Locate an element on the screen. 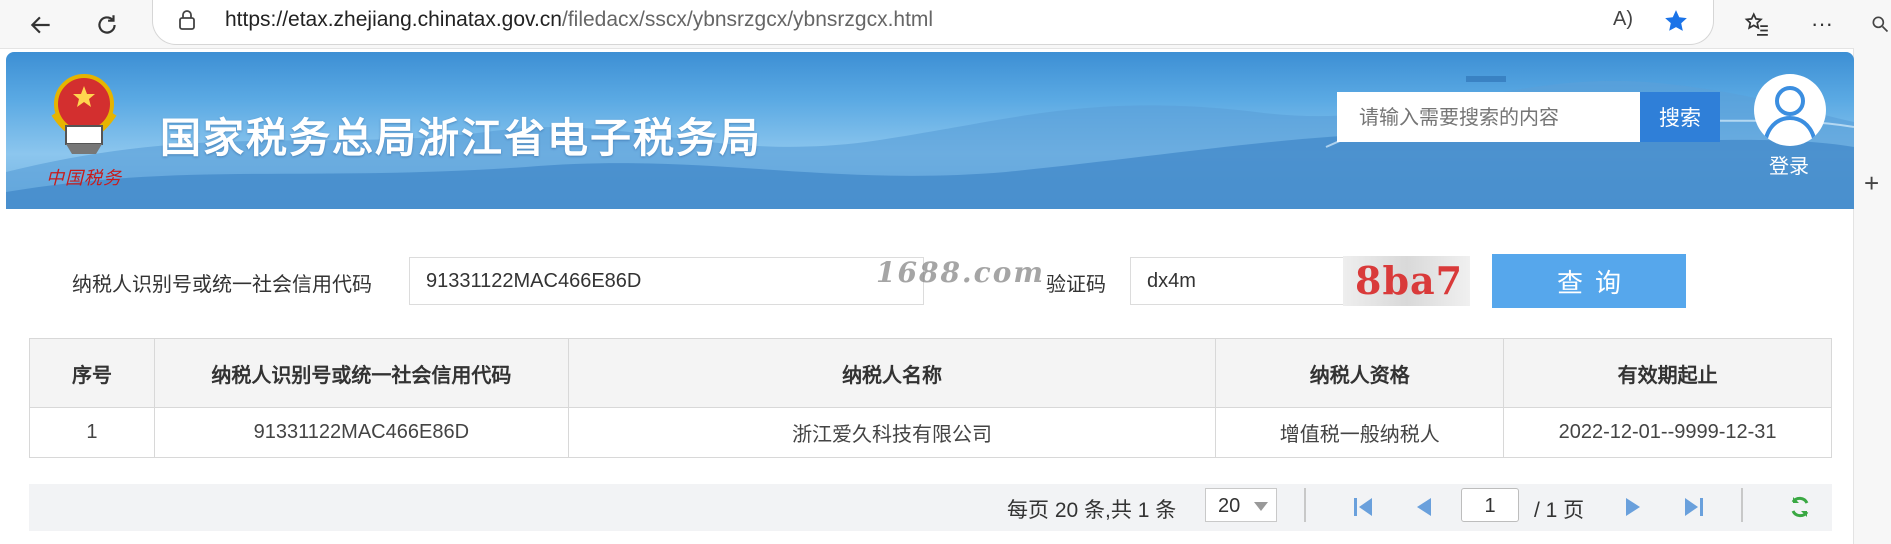  emblem-caption: 中国税务 is located at coordinates (84, 178).